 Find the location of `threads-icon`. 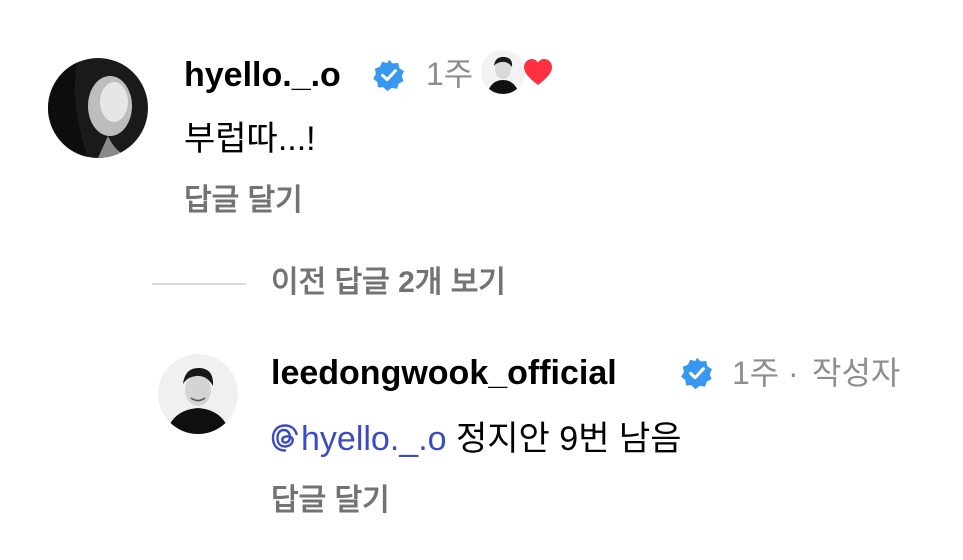

threads-icon is located at coordinates (285, 438).